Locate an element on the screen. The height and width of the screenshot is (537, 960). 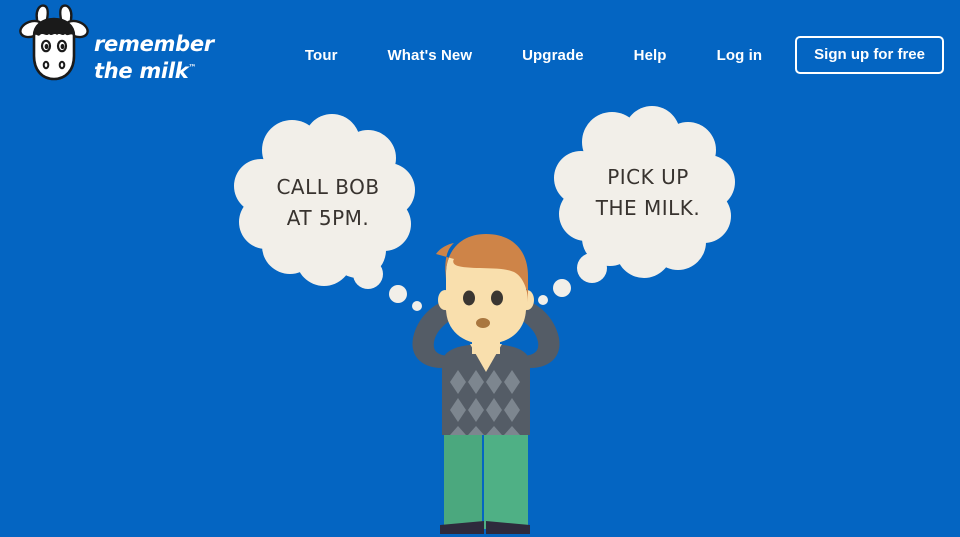
eye-right is located at coordinates (497, 298).